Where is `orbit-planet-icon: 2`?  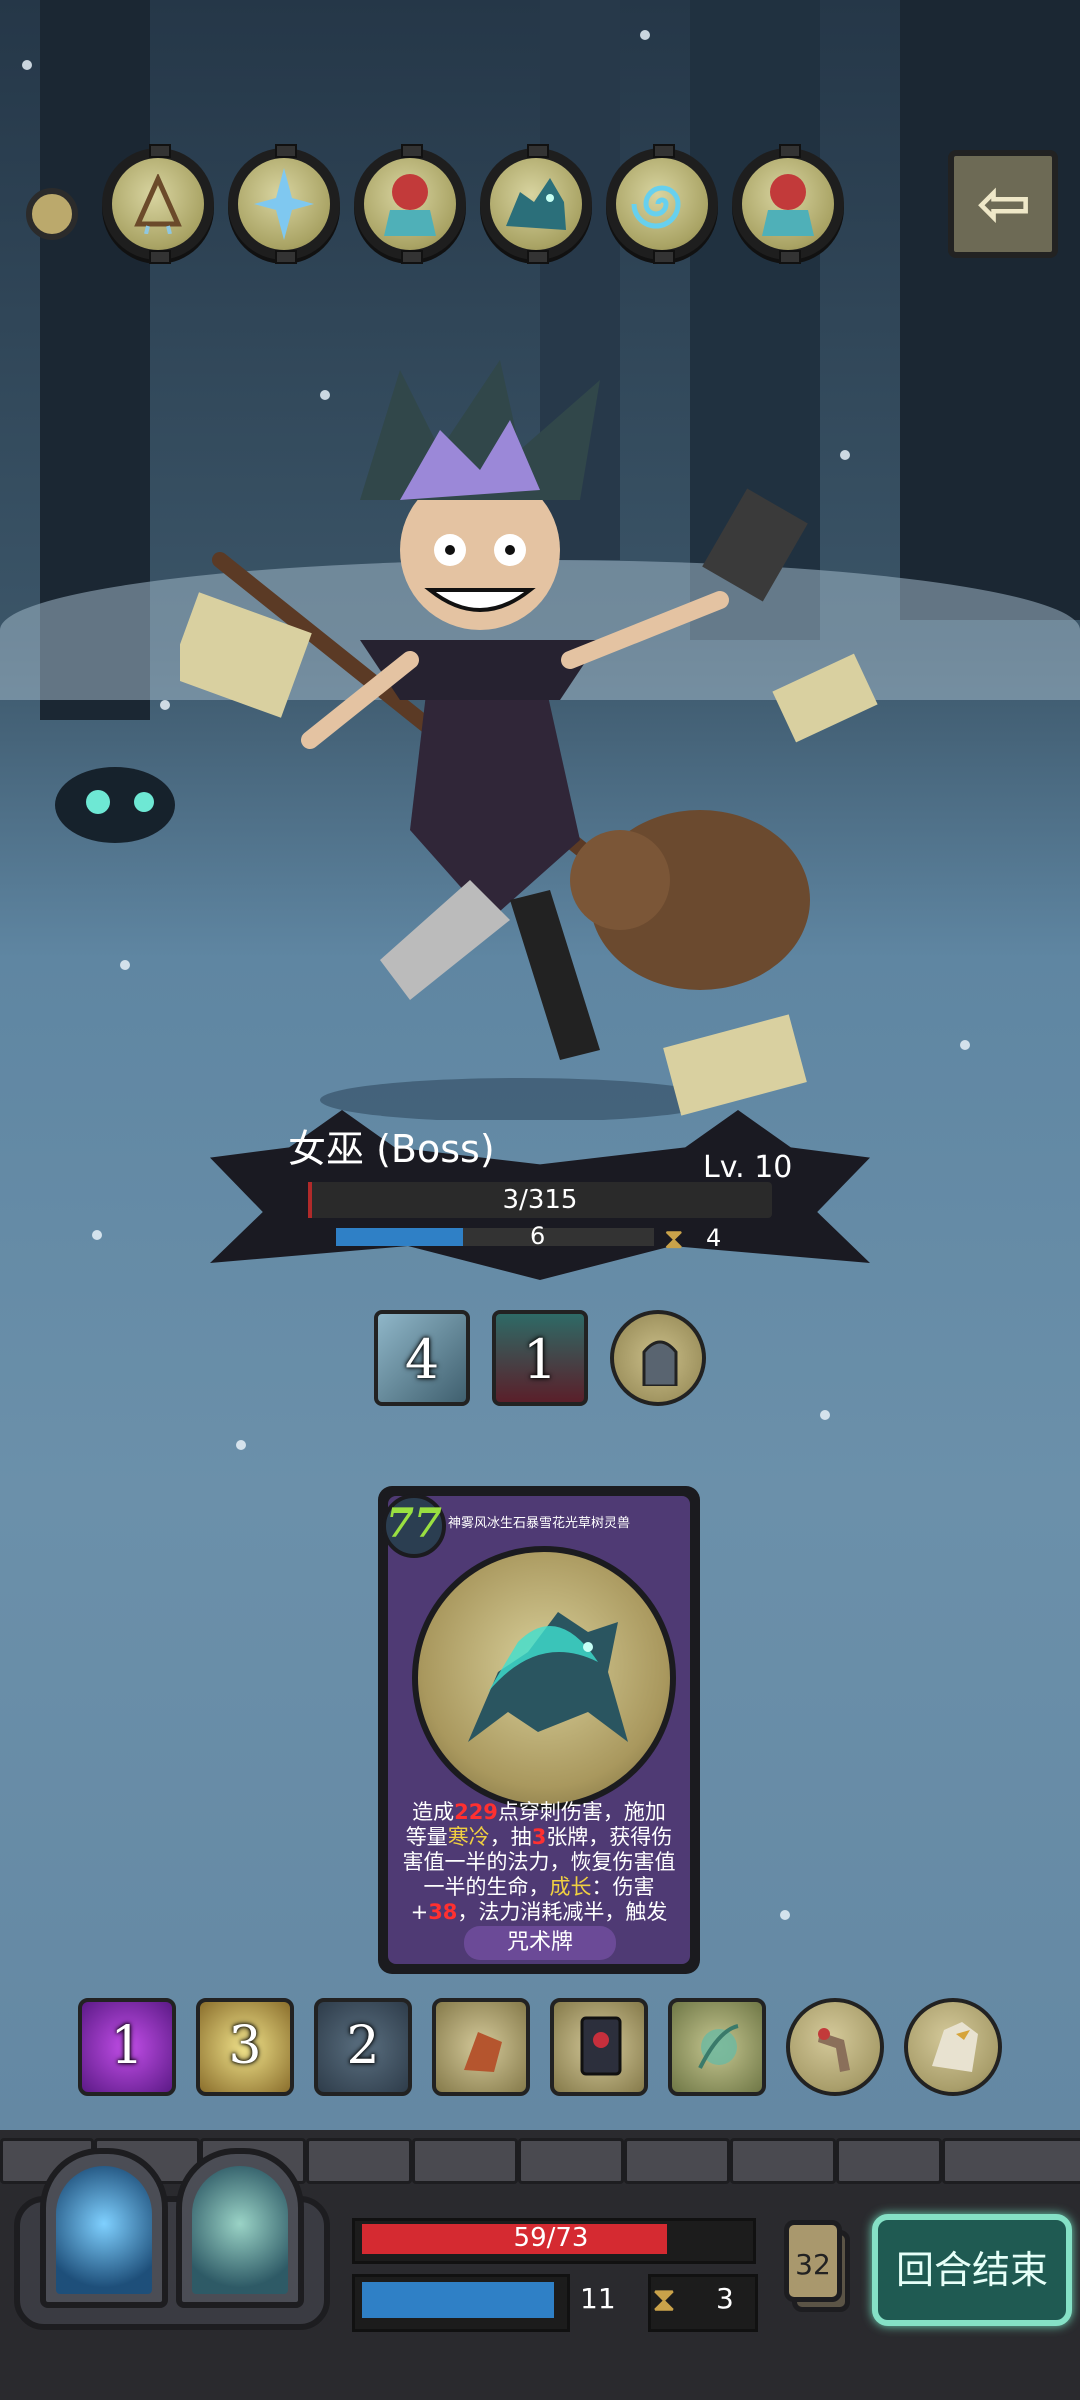 orbit-planet-icon: 2 is located at coordinates (363, 2047).